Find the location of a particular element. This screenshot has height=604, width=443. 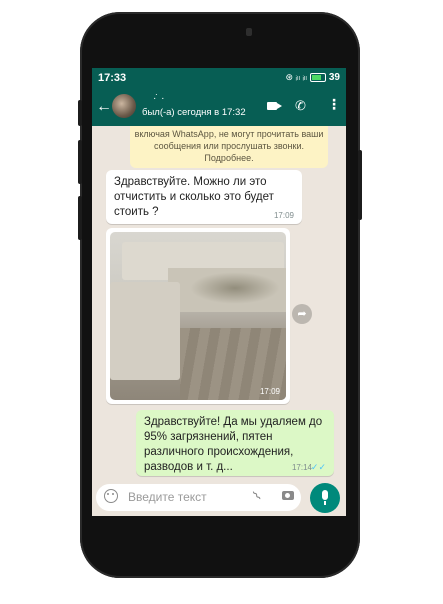

input-placeholder: Введите текст is located at coordinates (167, 497).